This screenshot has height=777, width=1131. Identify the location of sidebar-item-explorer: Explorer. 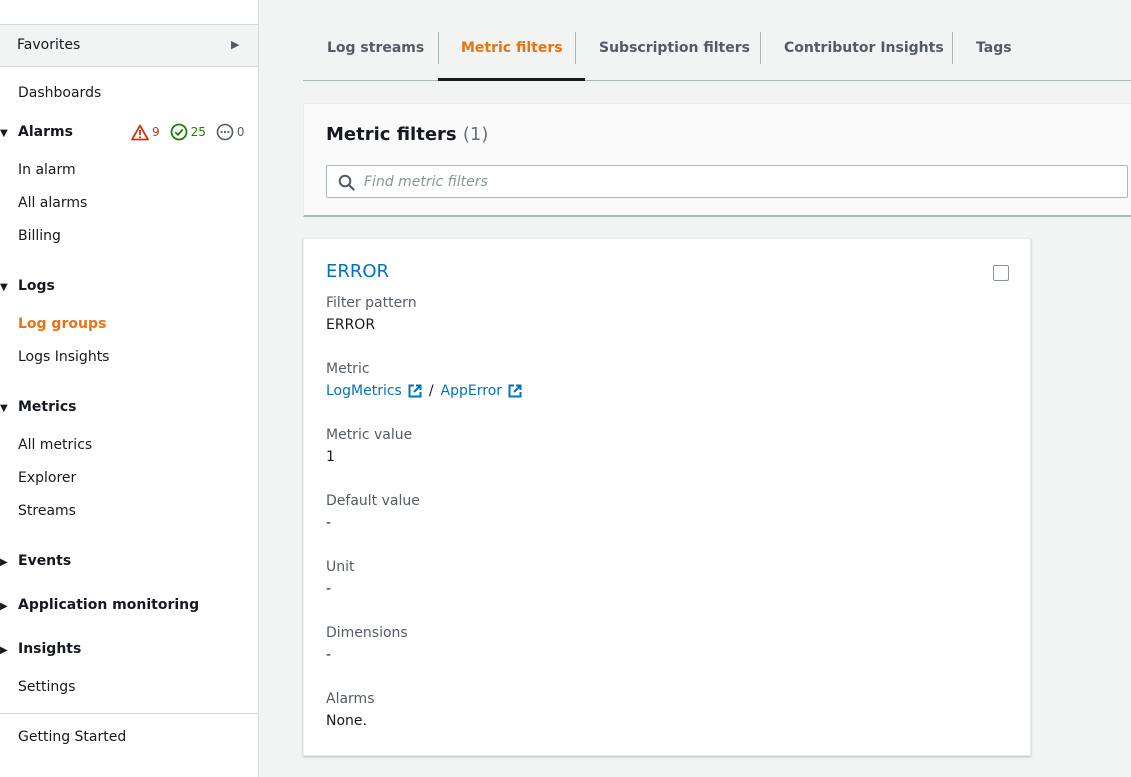
(47, 478).